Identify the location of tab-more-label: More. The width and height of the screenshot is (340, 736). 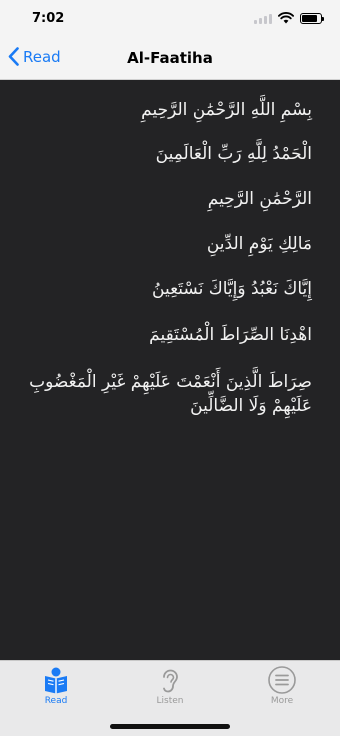
(282, 701).